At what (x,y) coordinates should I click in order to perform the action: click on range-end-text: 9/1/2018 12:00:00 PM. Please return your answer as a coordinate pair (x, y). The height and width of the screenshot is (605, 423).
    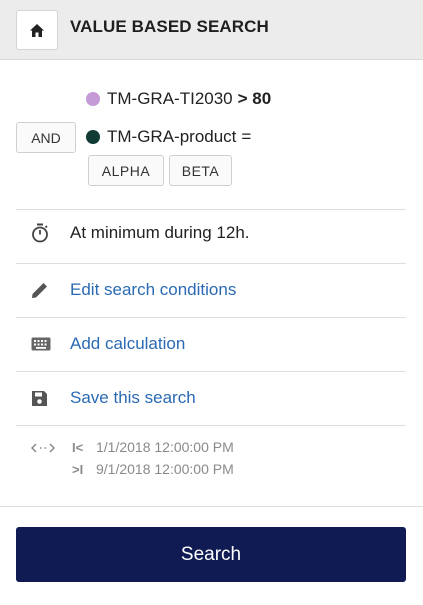
    Looking at the image, I should click on (165, 469).